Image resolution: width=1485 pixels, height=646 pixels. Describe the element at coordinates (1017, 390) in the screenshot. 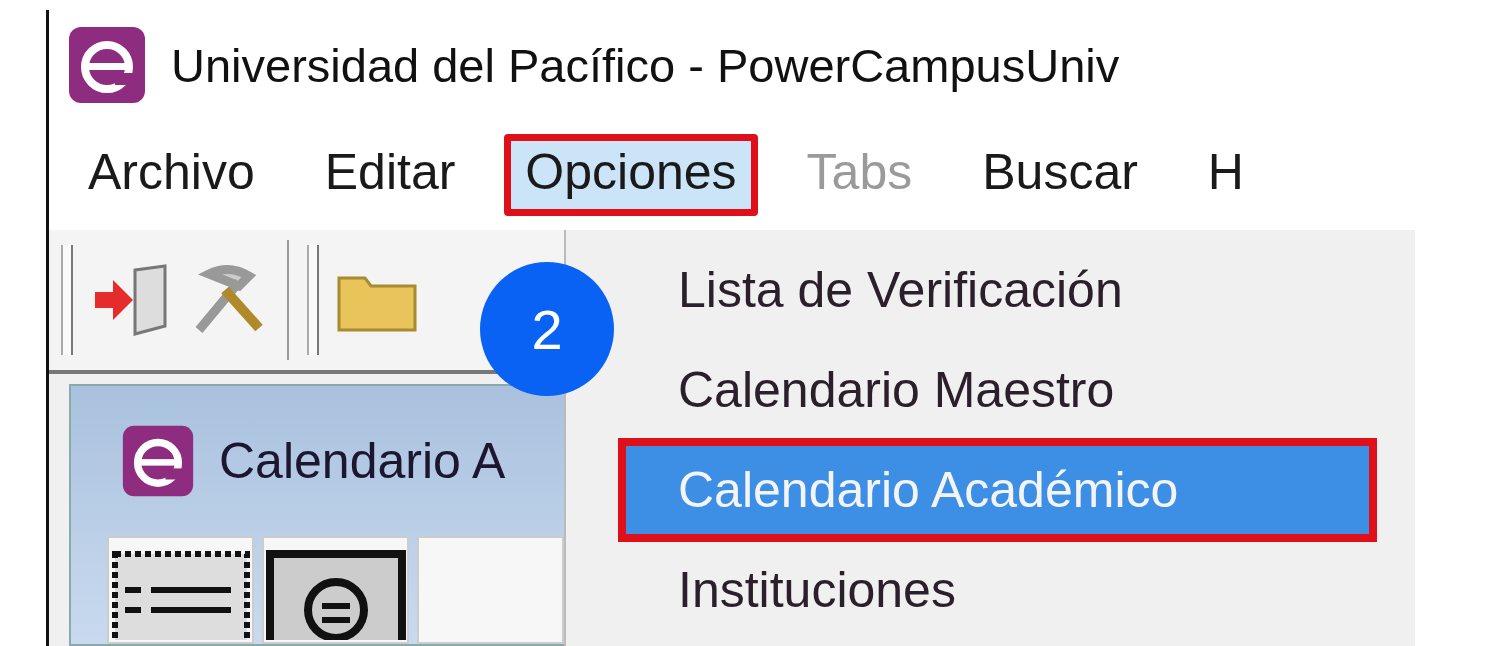

I see `dropdown-item: Calendario Maestro` at that location.